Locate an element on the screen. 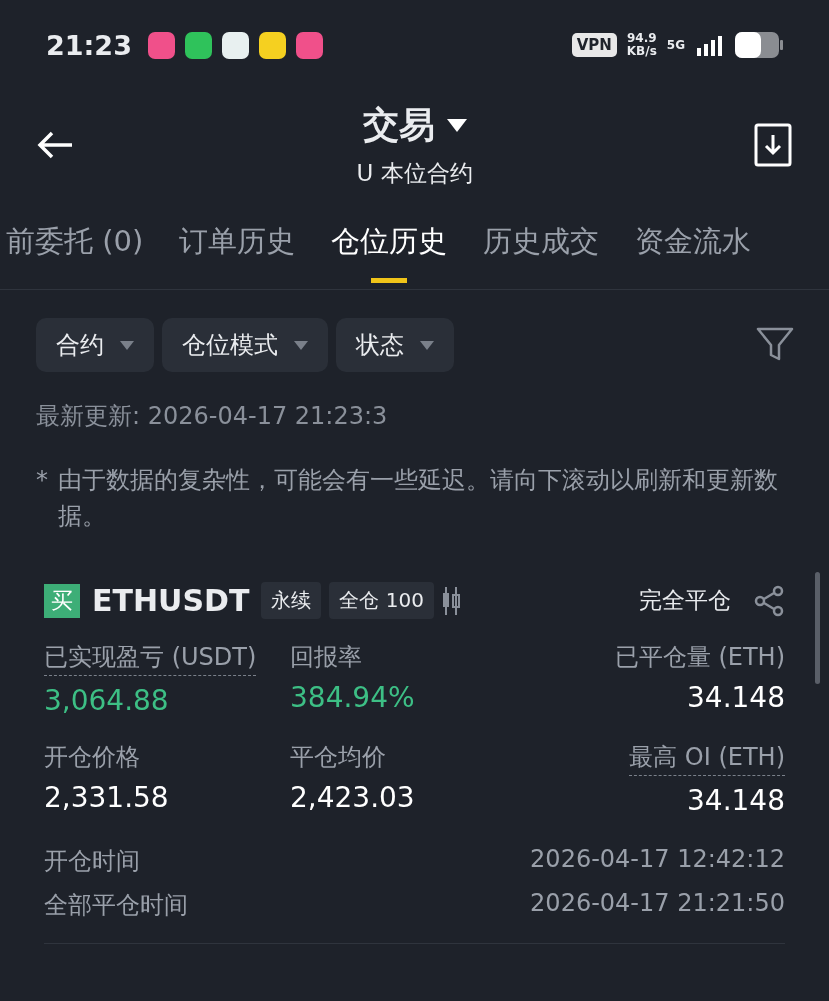 This screenshot has height=1001, width=829. time-label: 开仓时间 is located at coordinates (92, 861).